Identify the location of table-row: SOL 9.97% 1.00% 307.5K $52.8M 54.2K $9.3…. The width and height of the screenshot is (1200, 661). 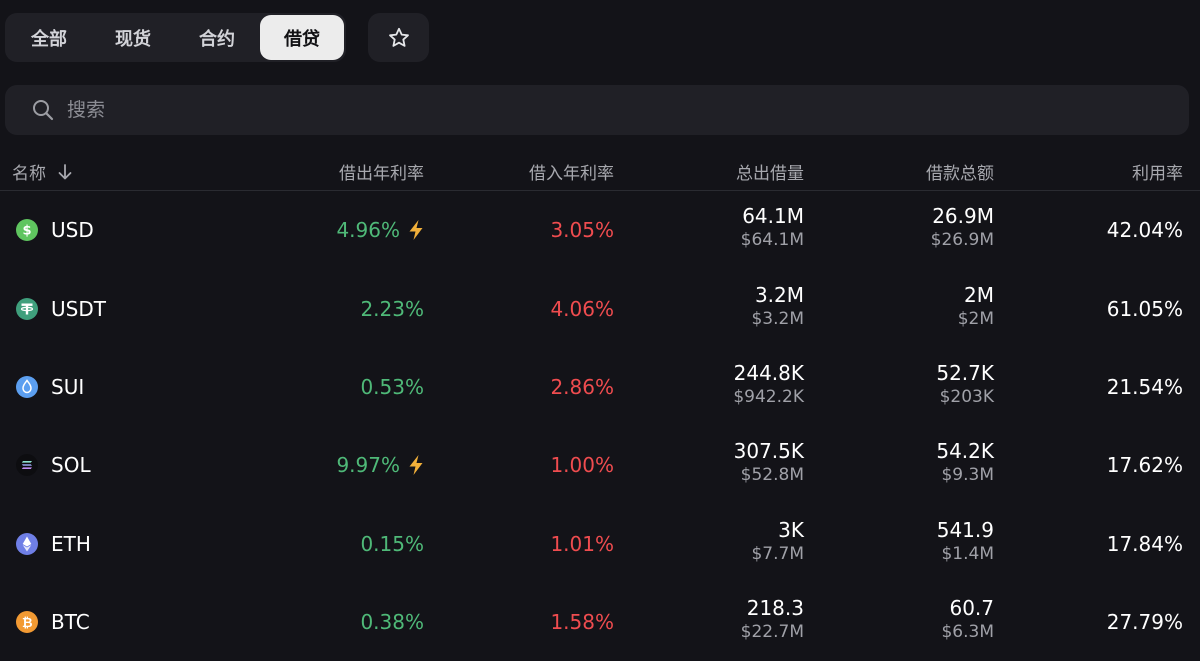
(600, 464).